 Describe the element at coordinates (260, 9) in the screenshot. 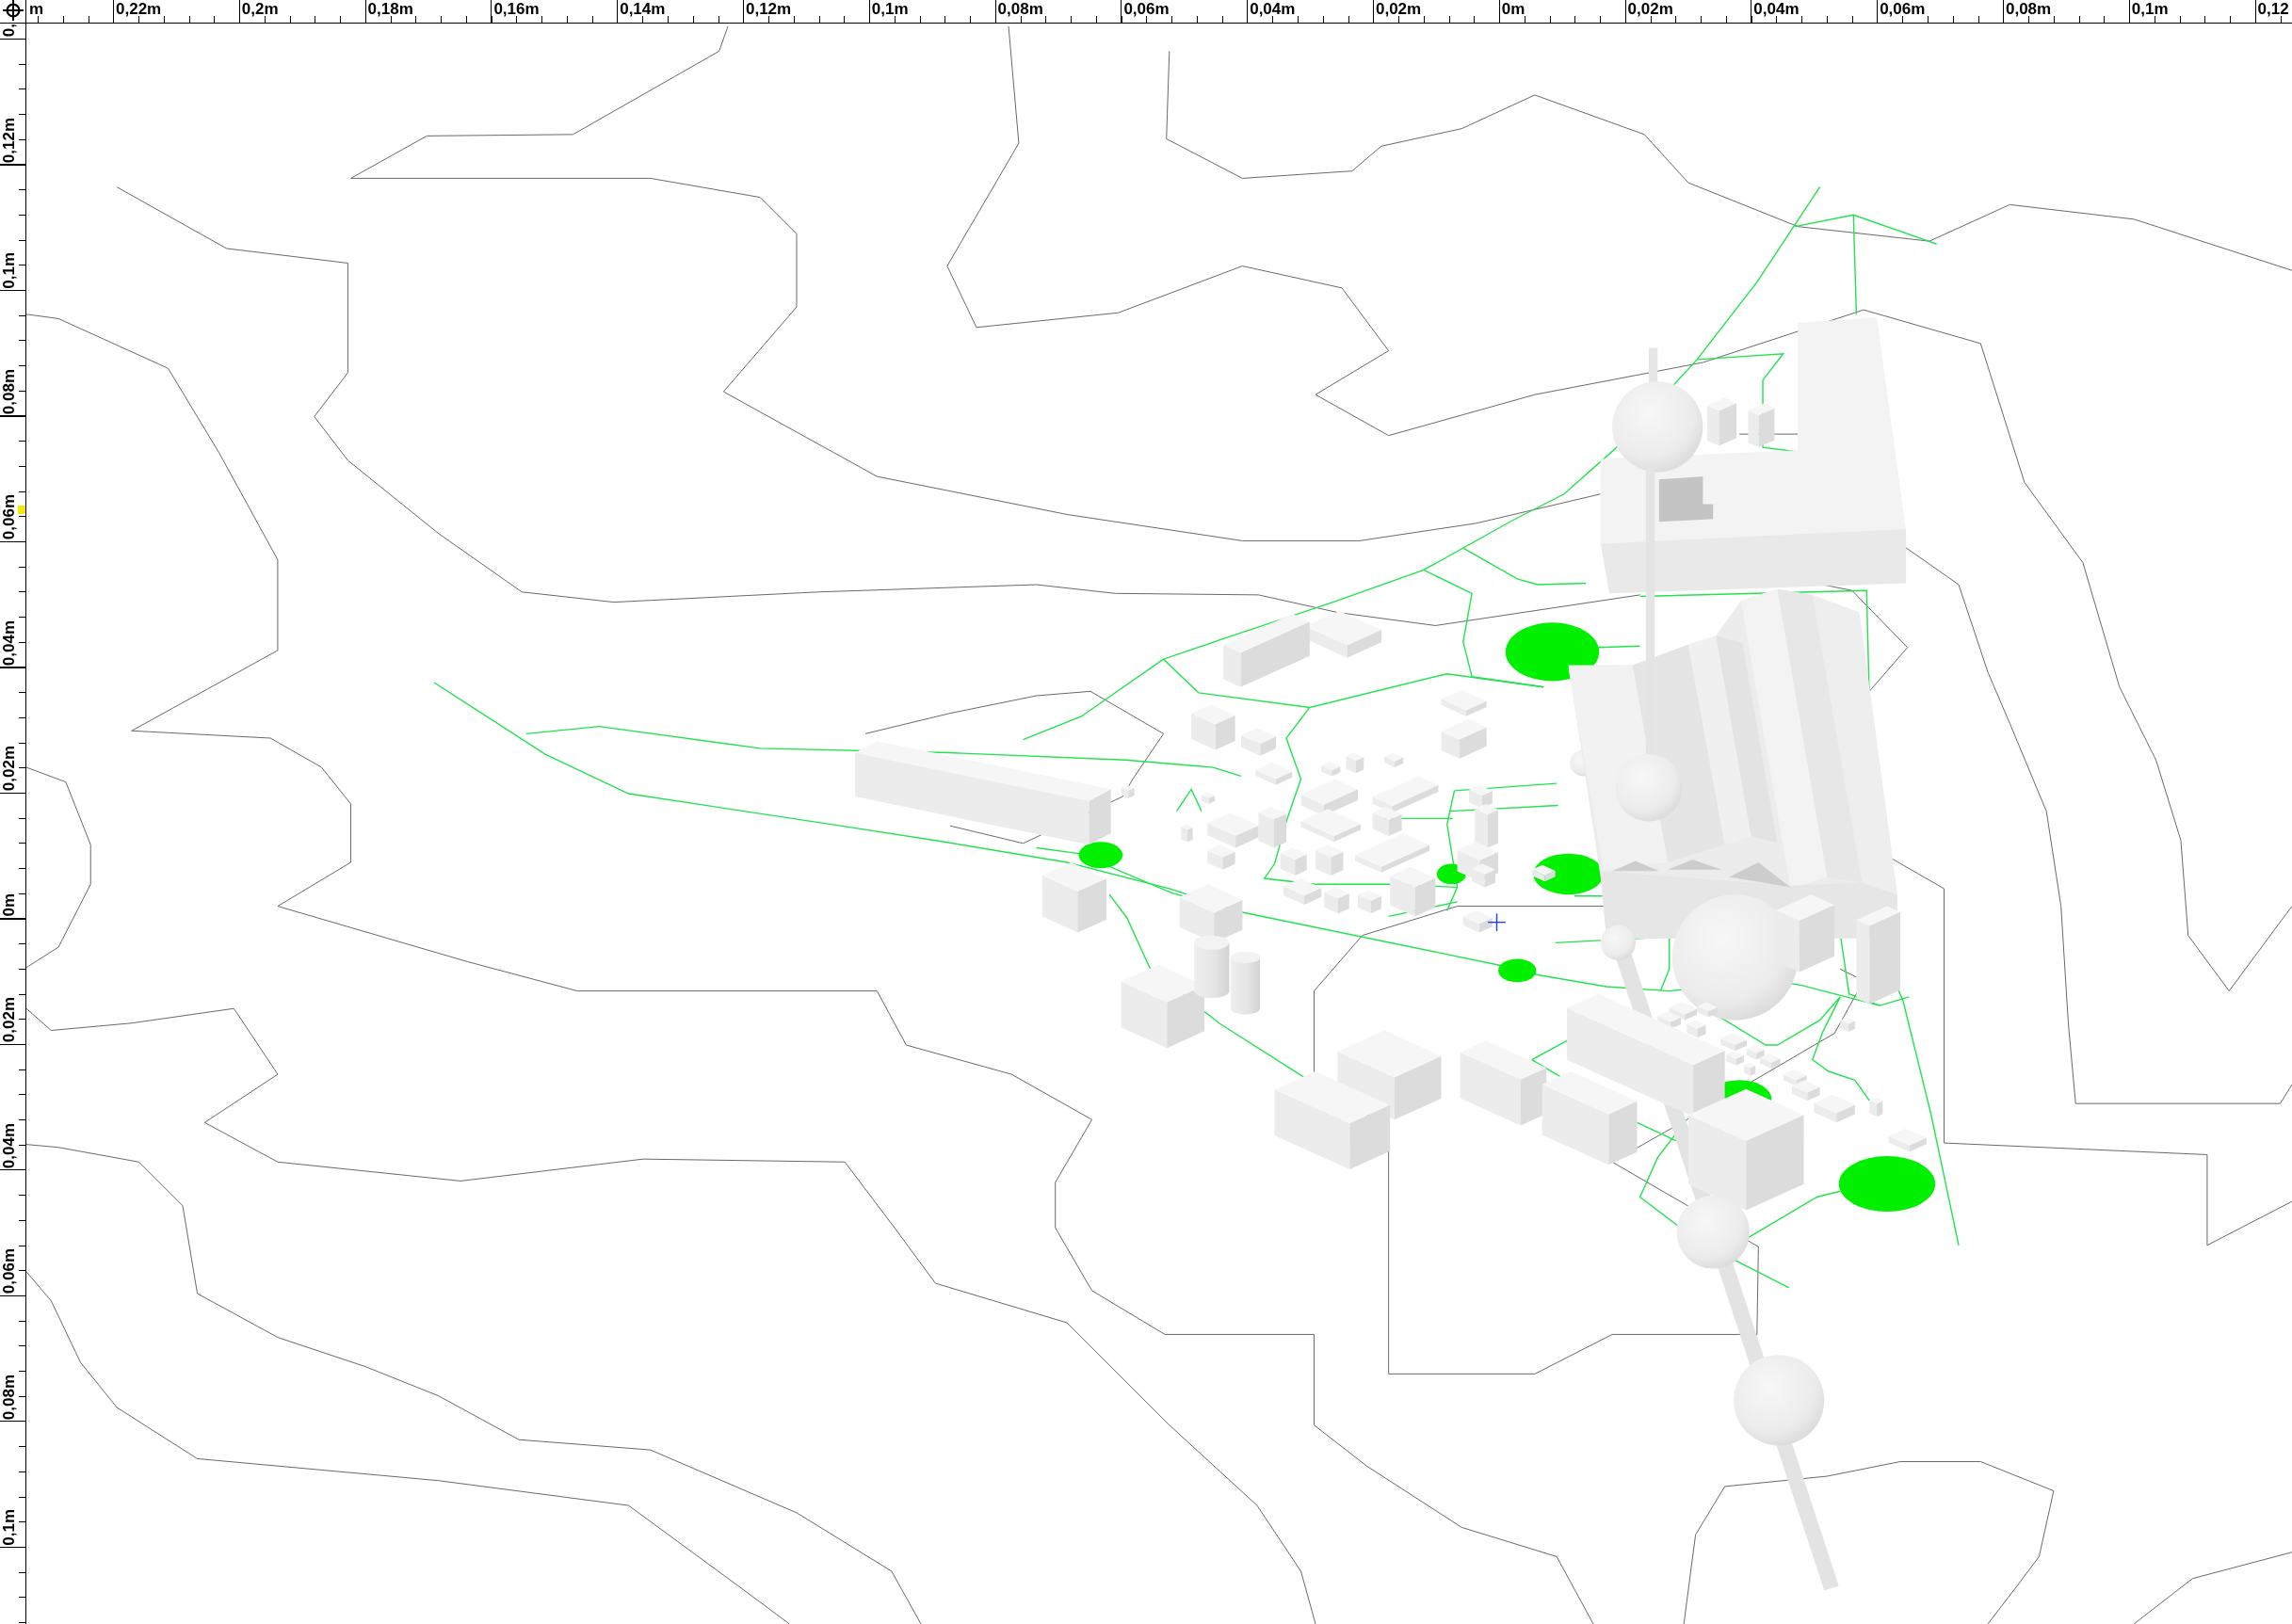

I see `ruler-label: 0,2m` at that location.